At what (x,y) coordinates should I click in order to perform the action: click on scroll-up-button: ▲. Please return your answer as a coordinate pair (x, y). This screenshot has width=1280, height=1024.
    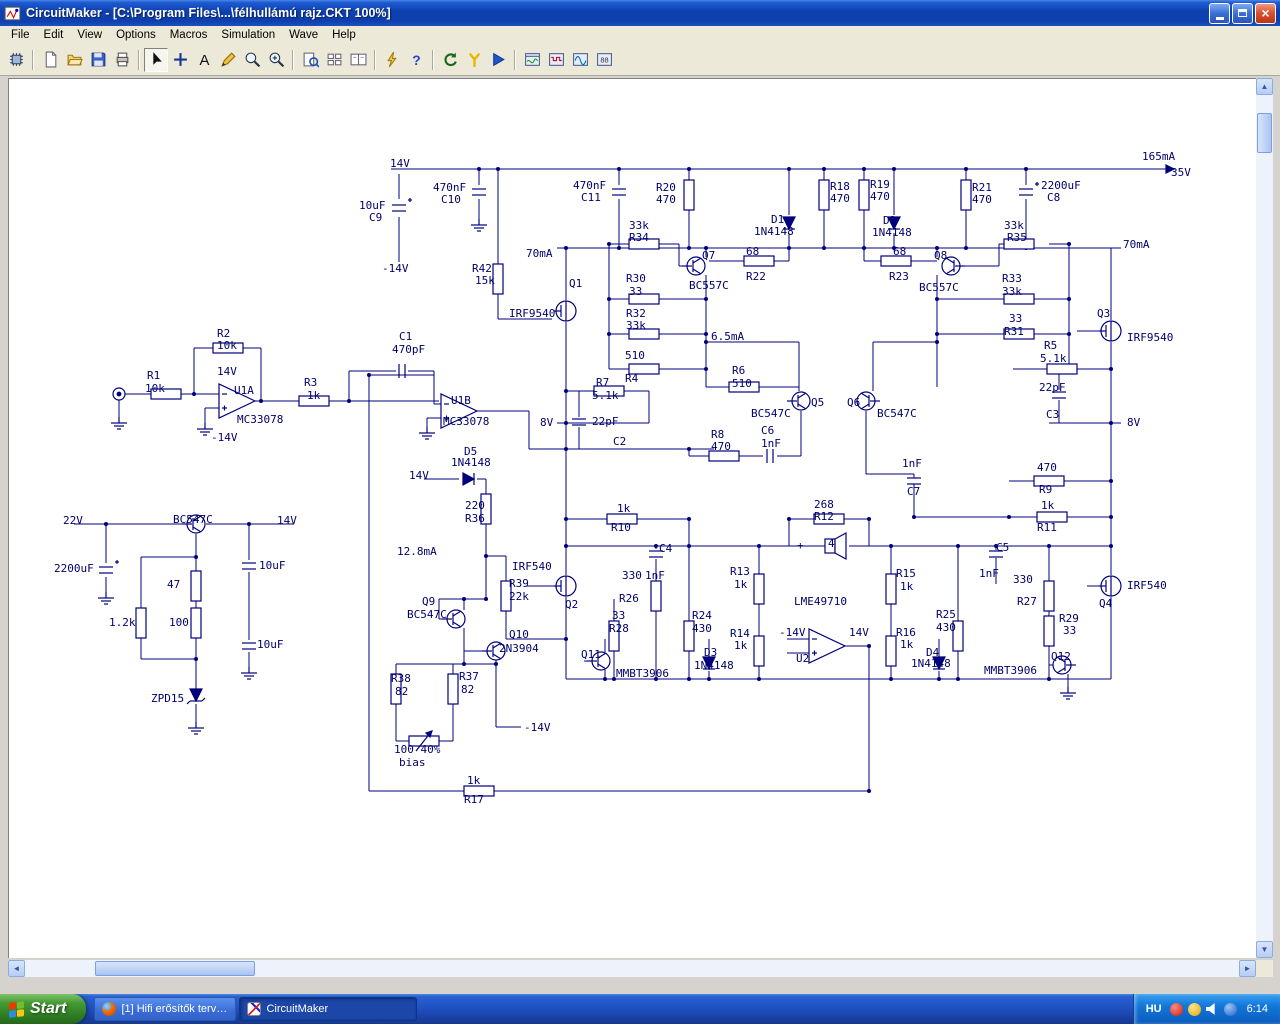
    Looking at the image, I should click on (1264, 86).